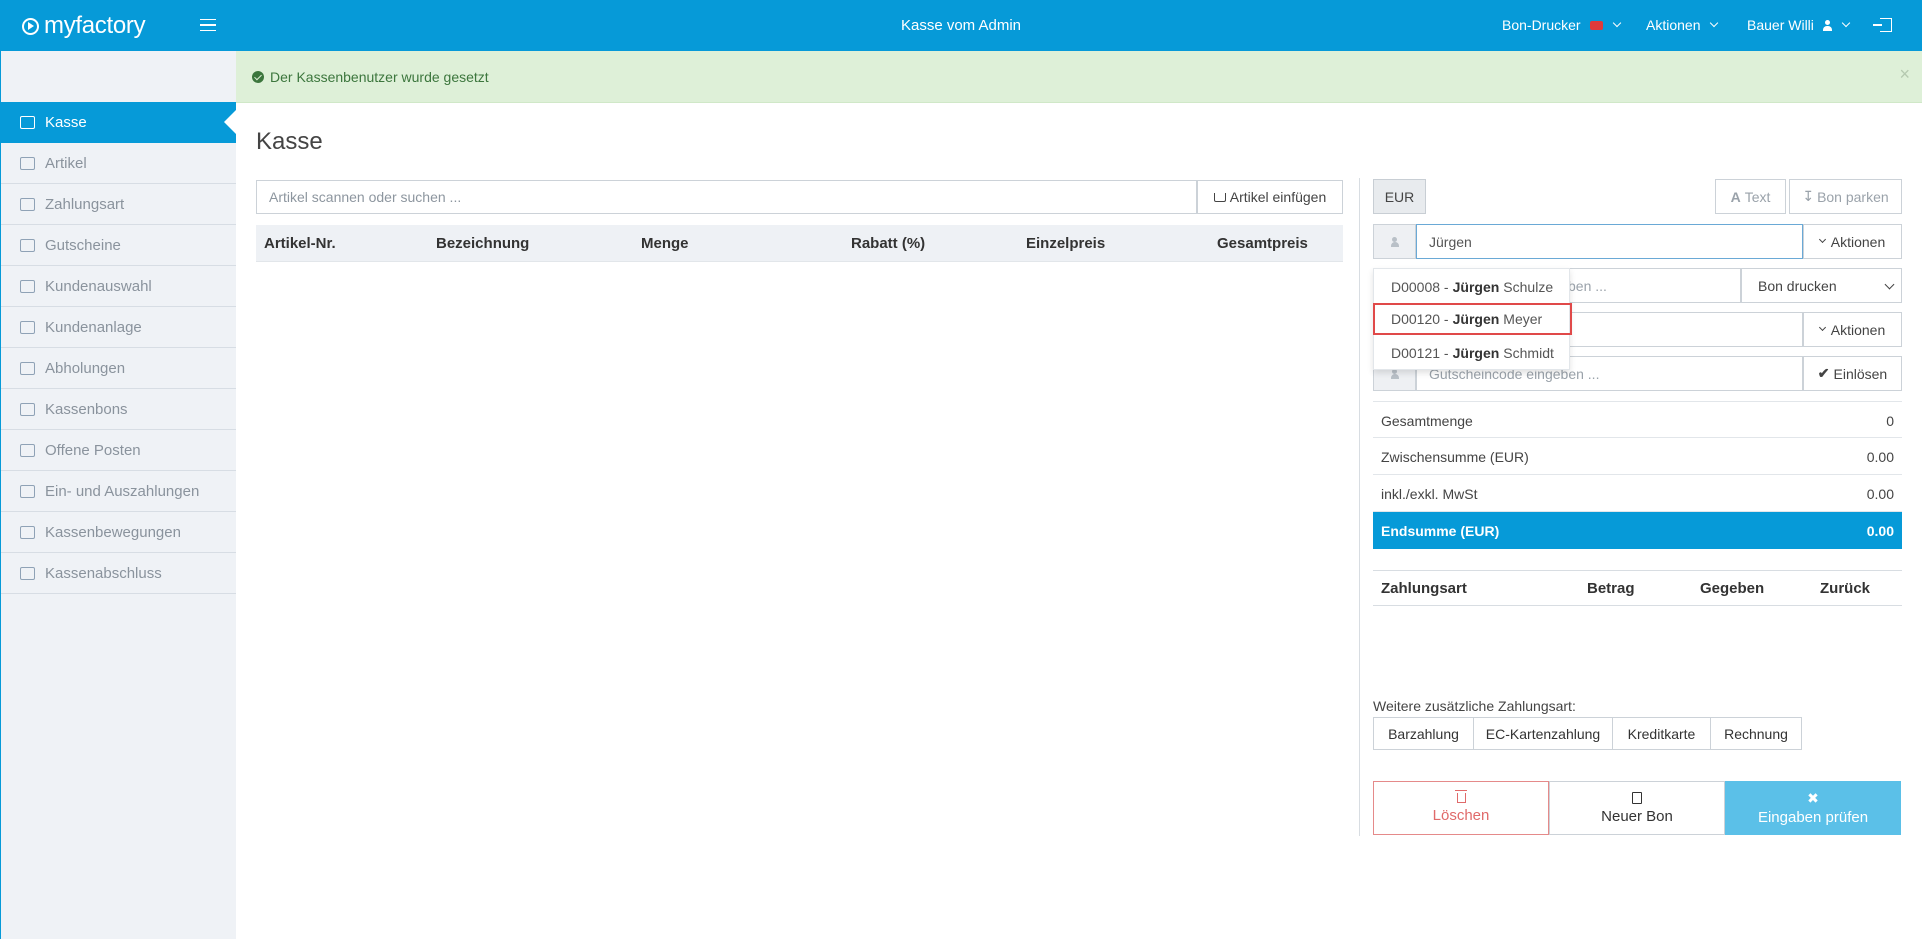 Image resolution: width=1922 pixels, height=939 pixels. Describe the element at coordinates (98, 286) in the screenshot. I see `sidebar-item-label: Kundenauswahl` at that location.